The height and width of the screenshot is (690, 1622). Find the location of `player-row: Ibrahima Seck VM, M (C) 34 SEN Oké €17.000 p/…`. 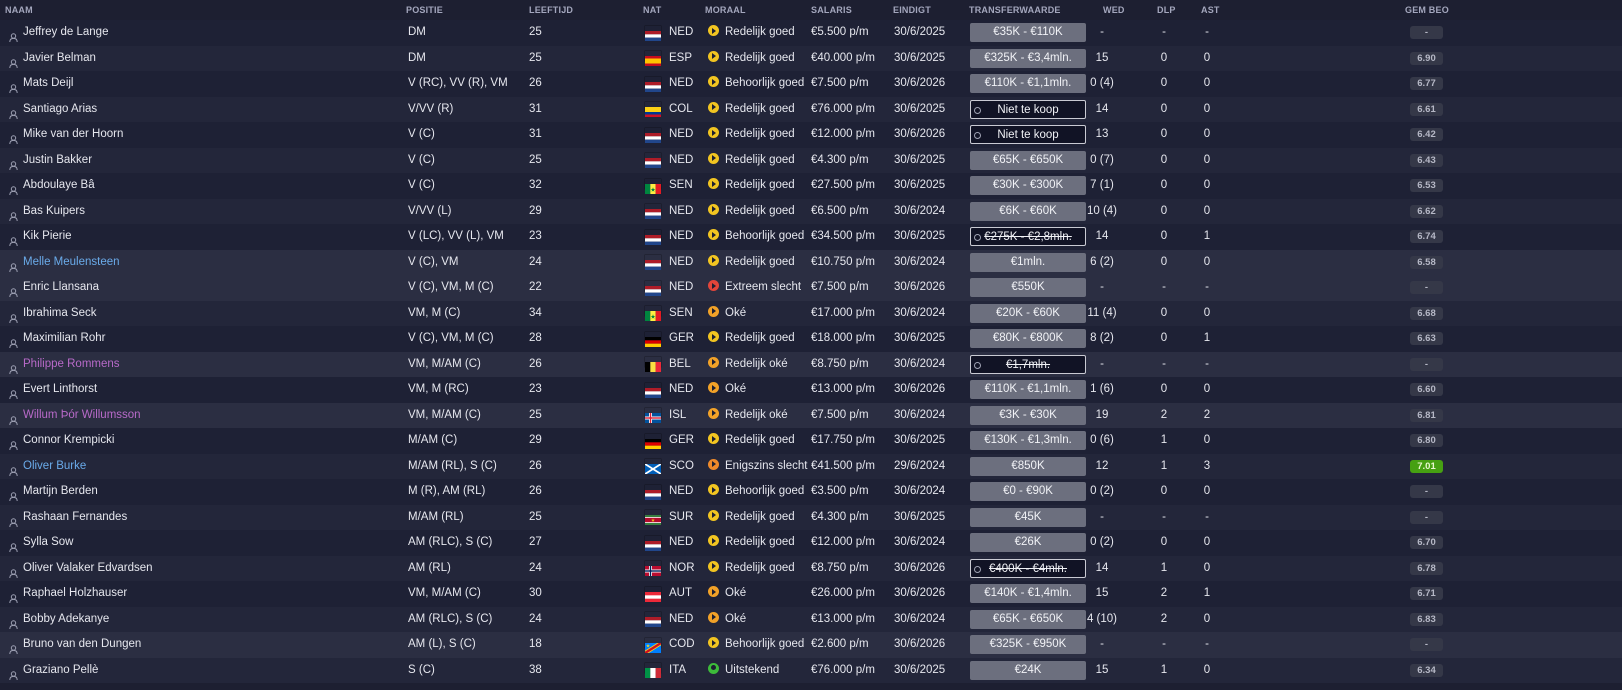

player-row: Ibrahima Seck VM, M (C) 34 SEN Oké €17.000 p/… is located at coordinates (811, 313).